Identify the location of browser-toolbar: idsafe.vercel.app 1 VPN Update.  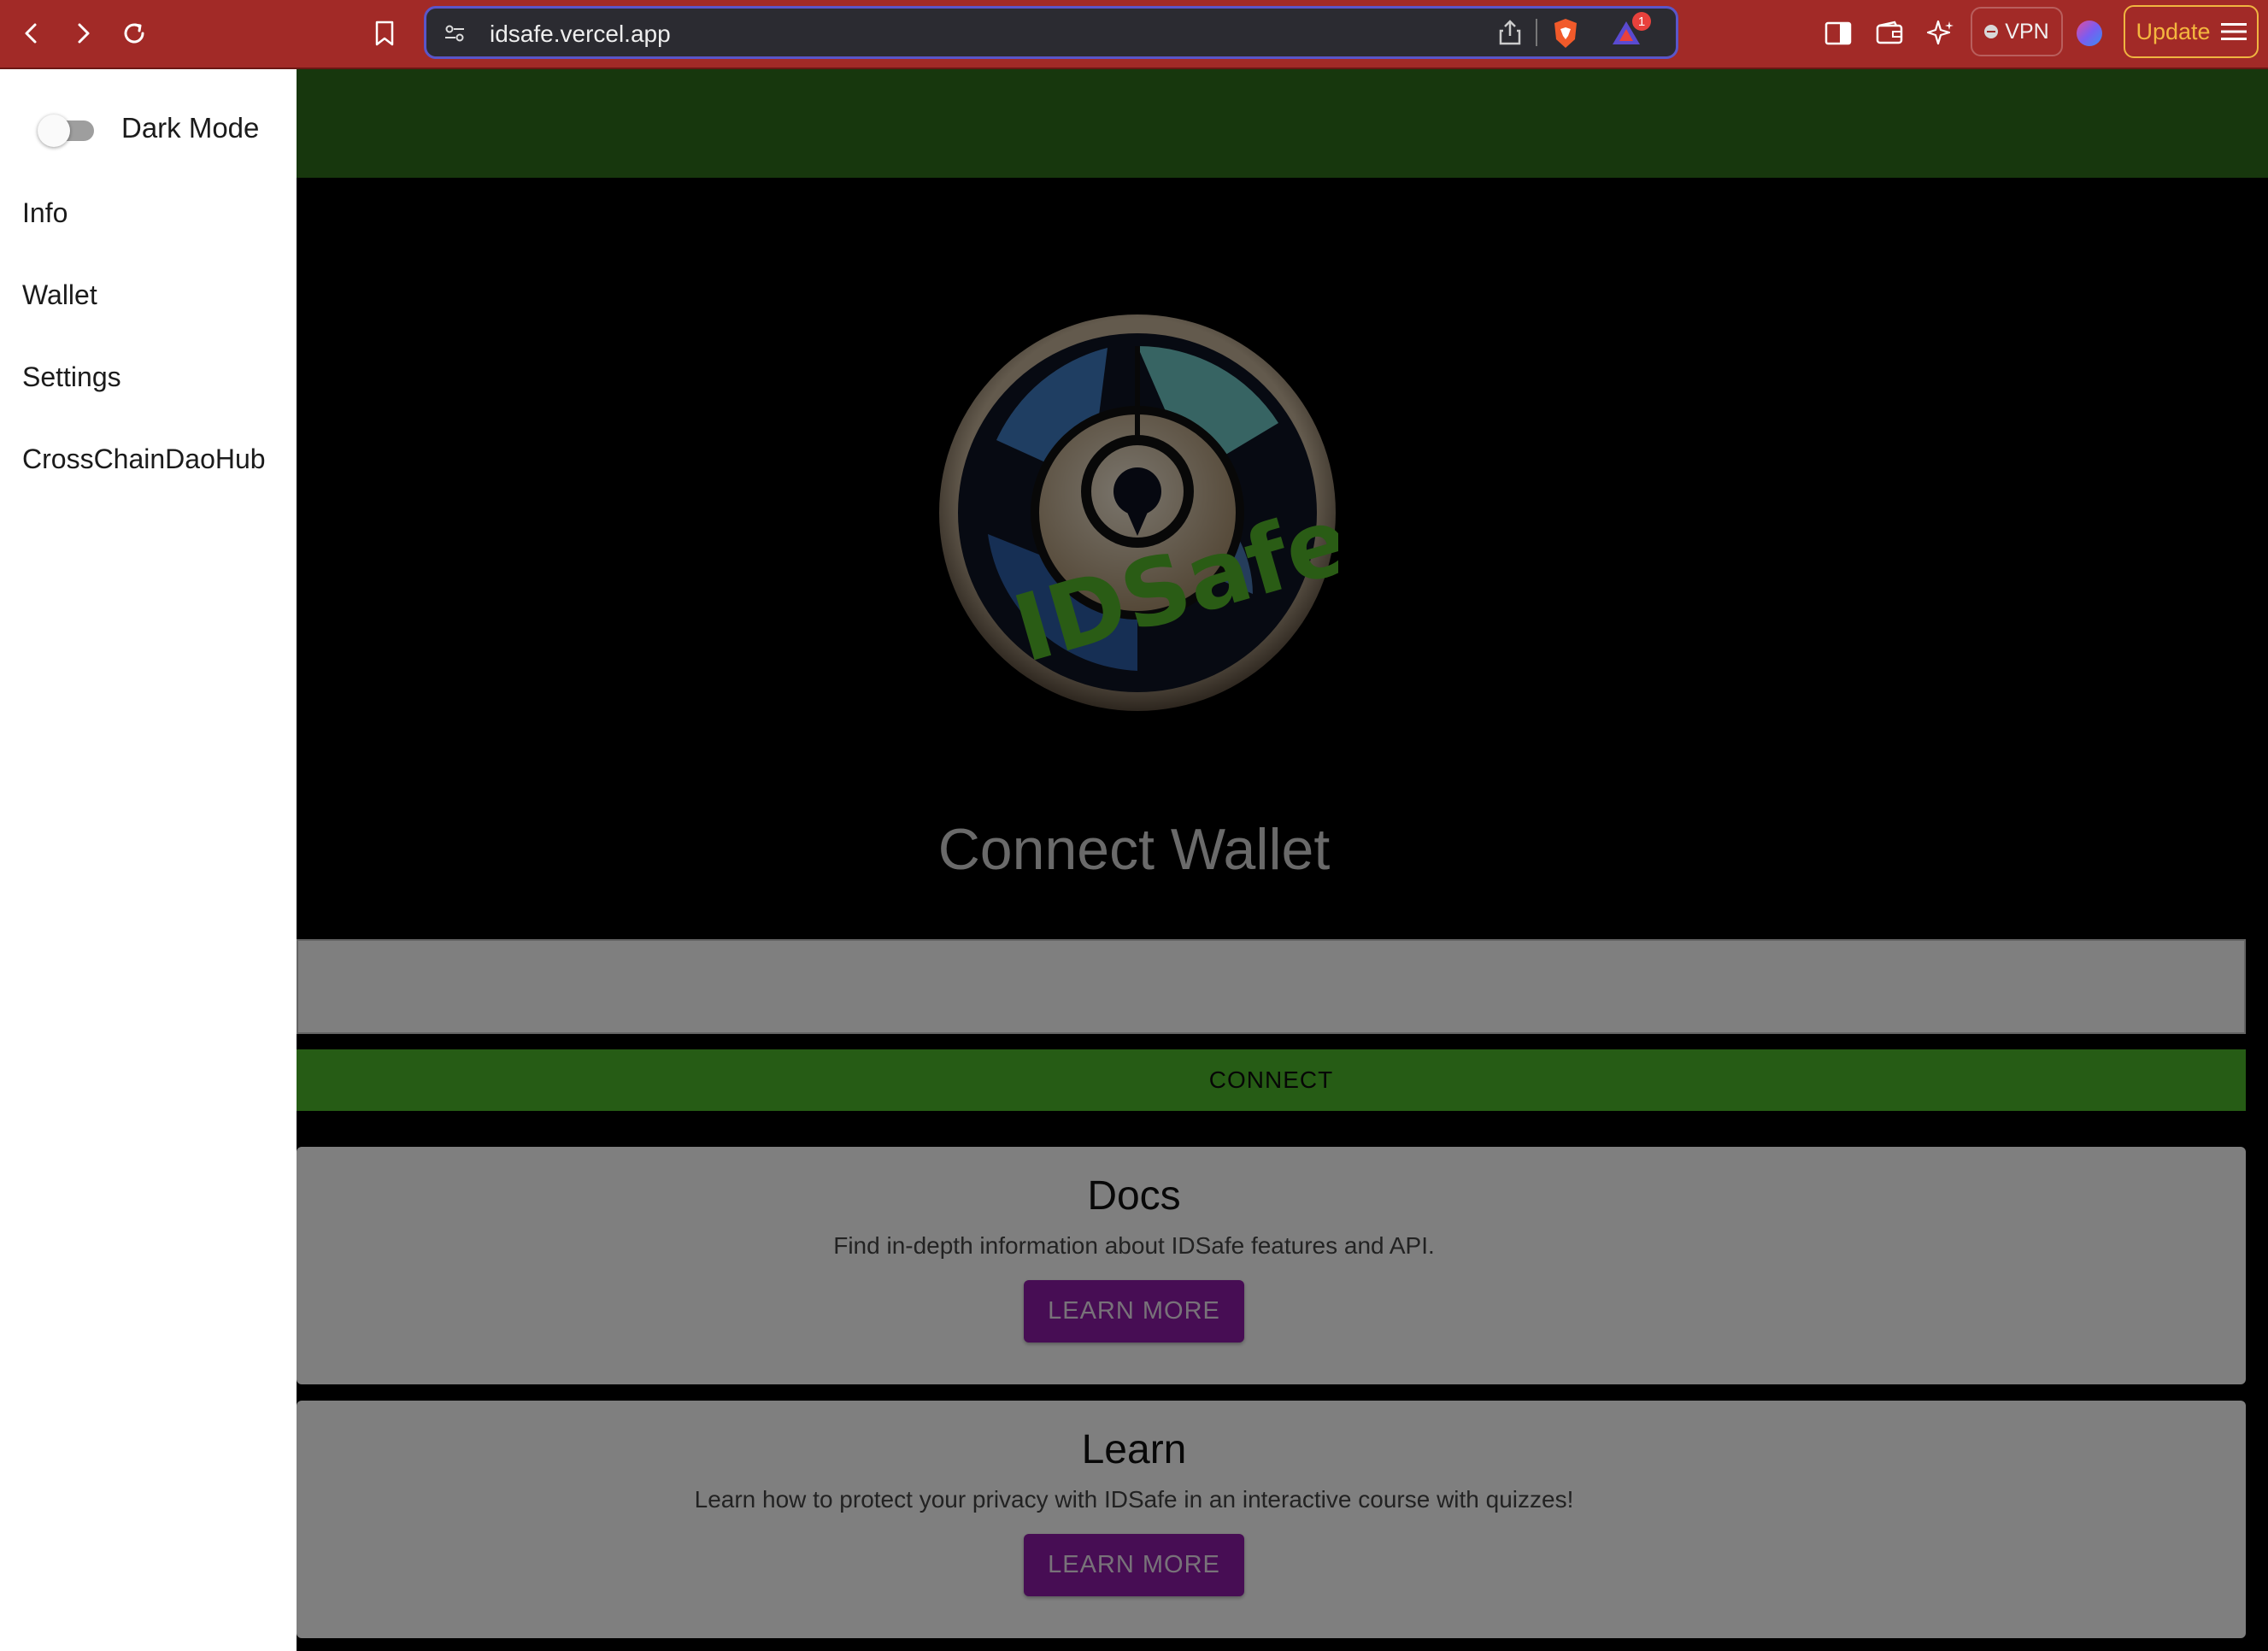
(1134, 34).